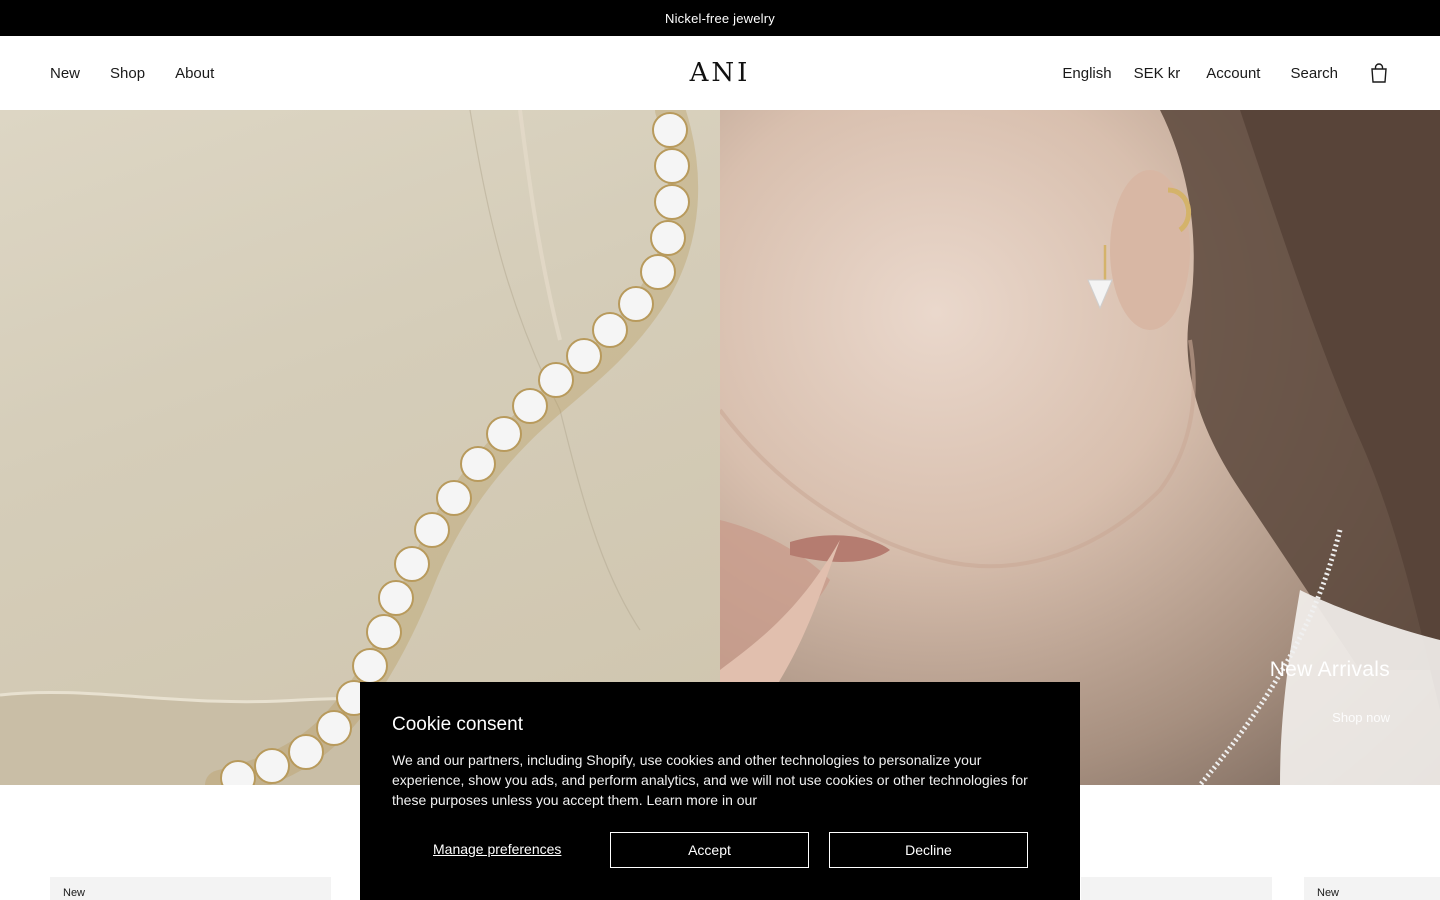 This screenshot has width=1440, height=900. Describe the element at coordinates (1330, 717) in the screenshot. I see `hero-shop-now-link: Shop now` at that location.